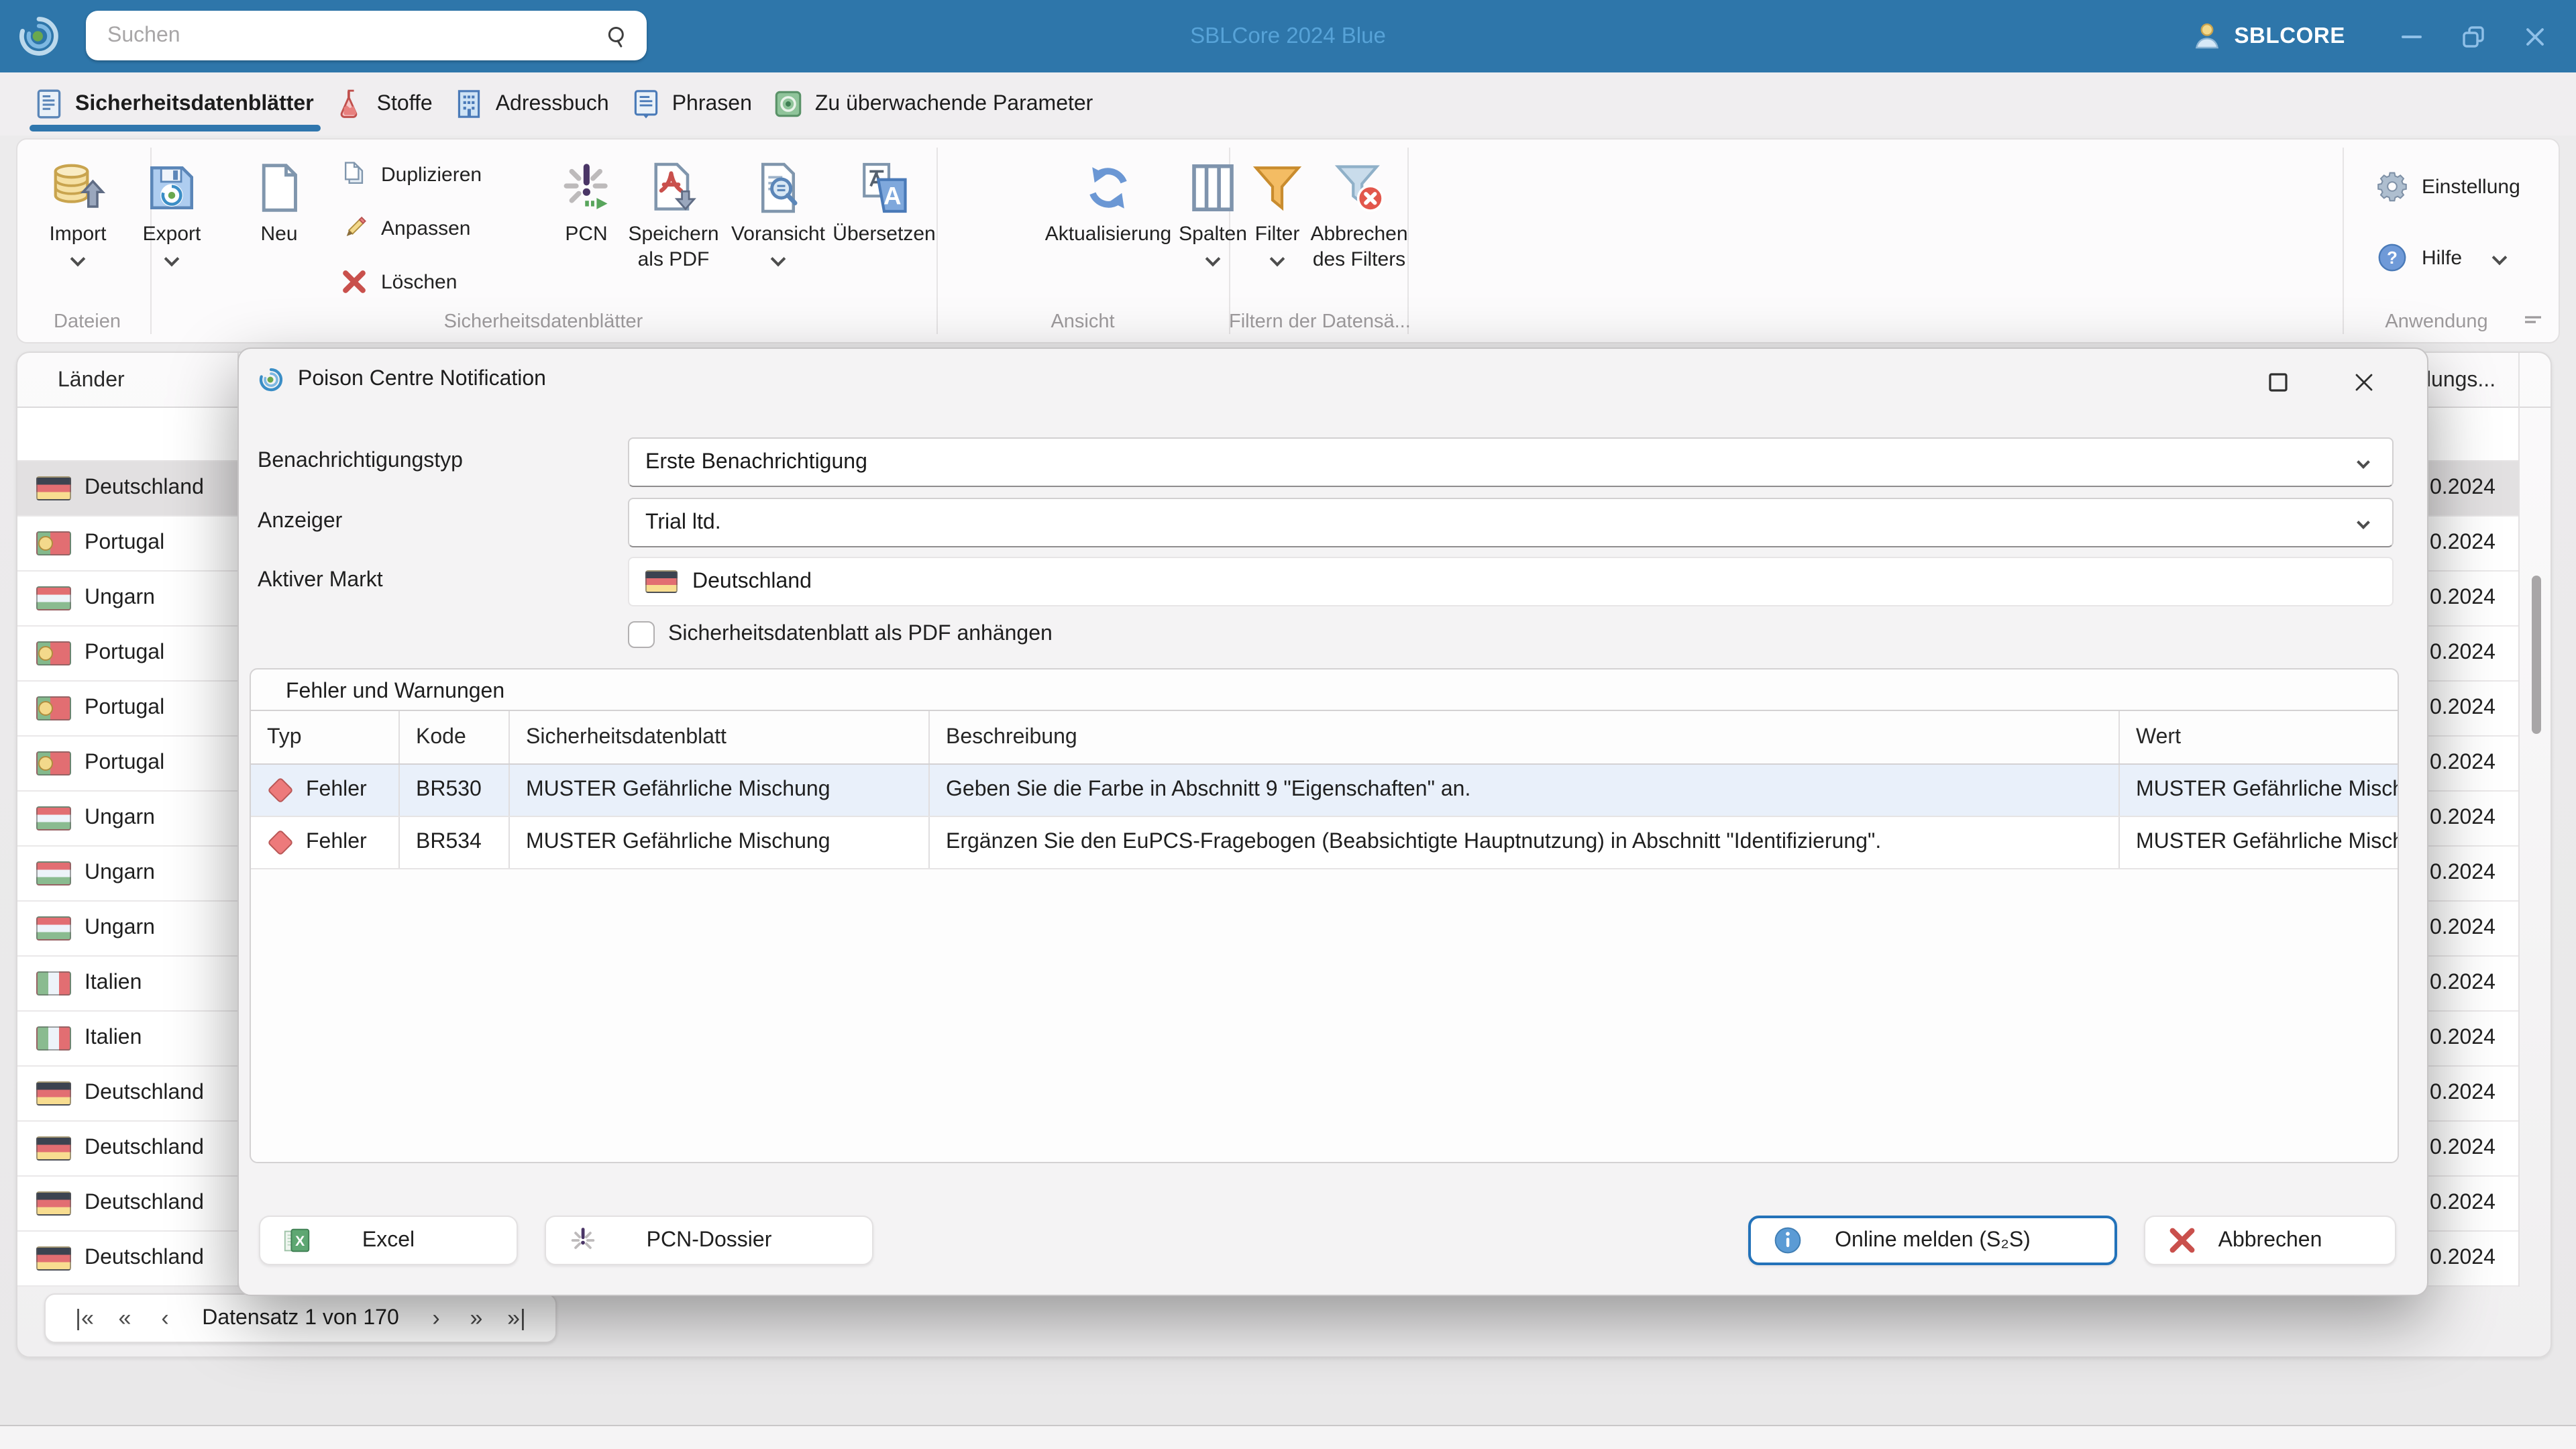 This screenshot has height=1449, width=2576. I want to click on field-label-benachrichtigungstyp: Benachrichtigungstyp, so click(360, 460).